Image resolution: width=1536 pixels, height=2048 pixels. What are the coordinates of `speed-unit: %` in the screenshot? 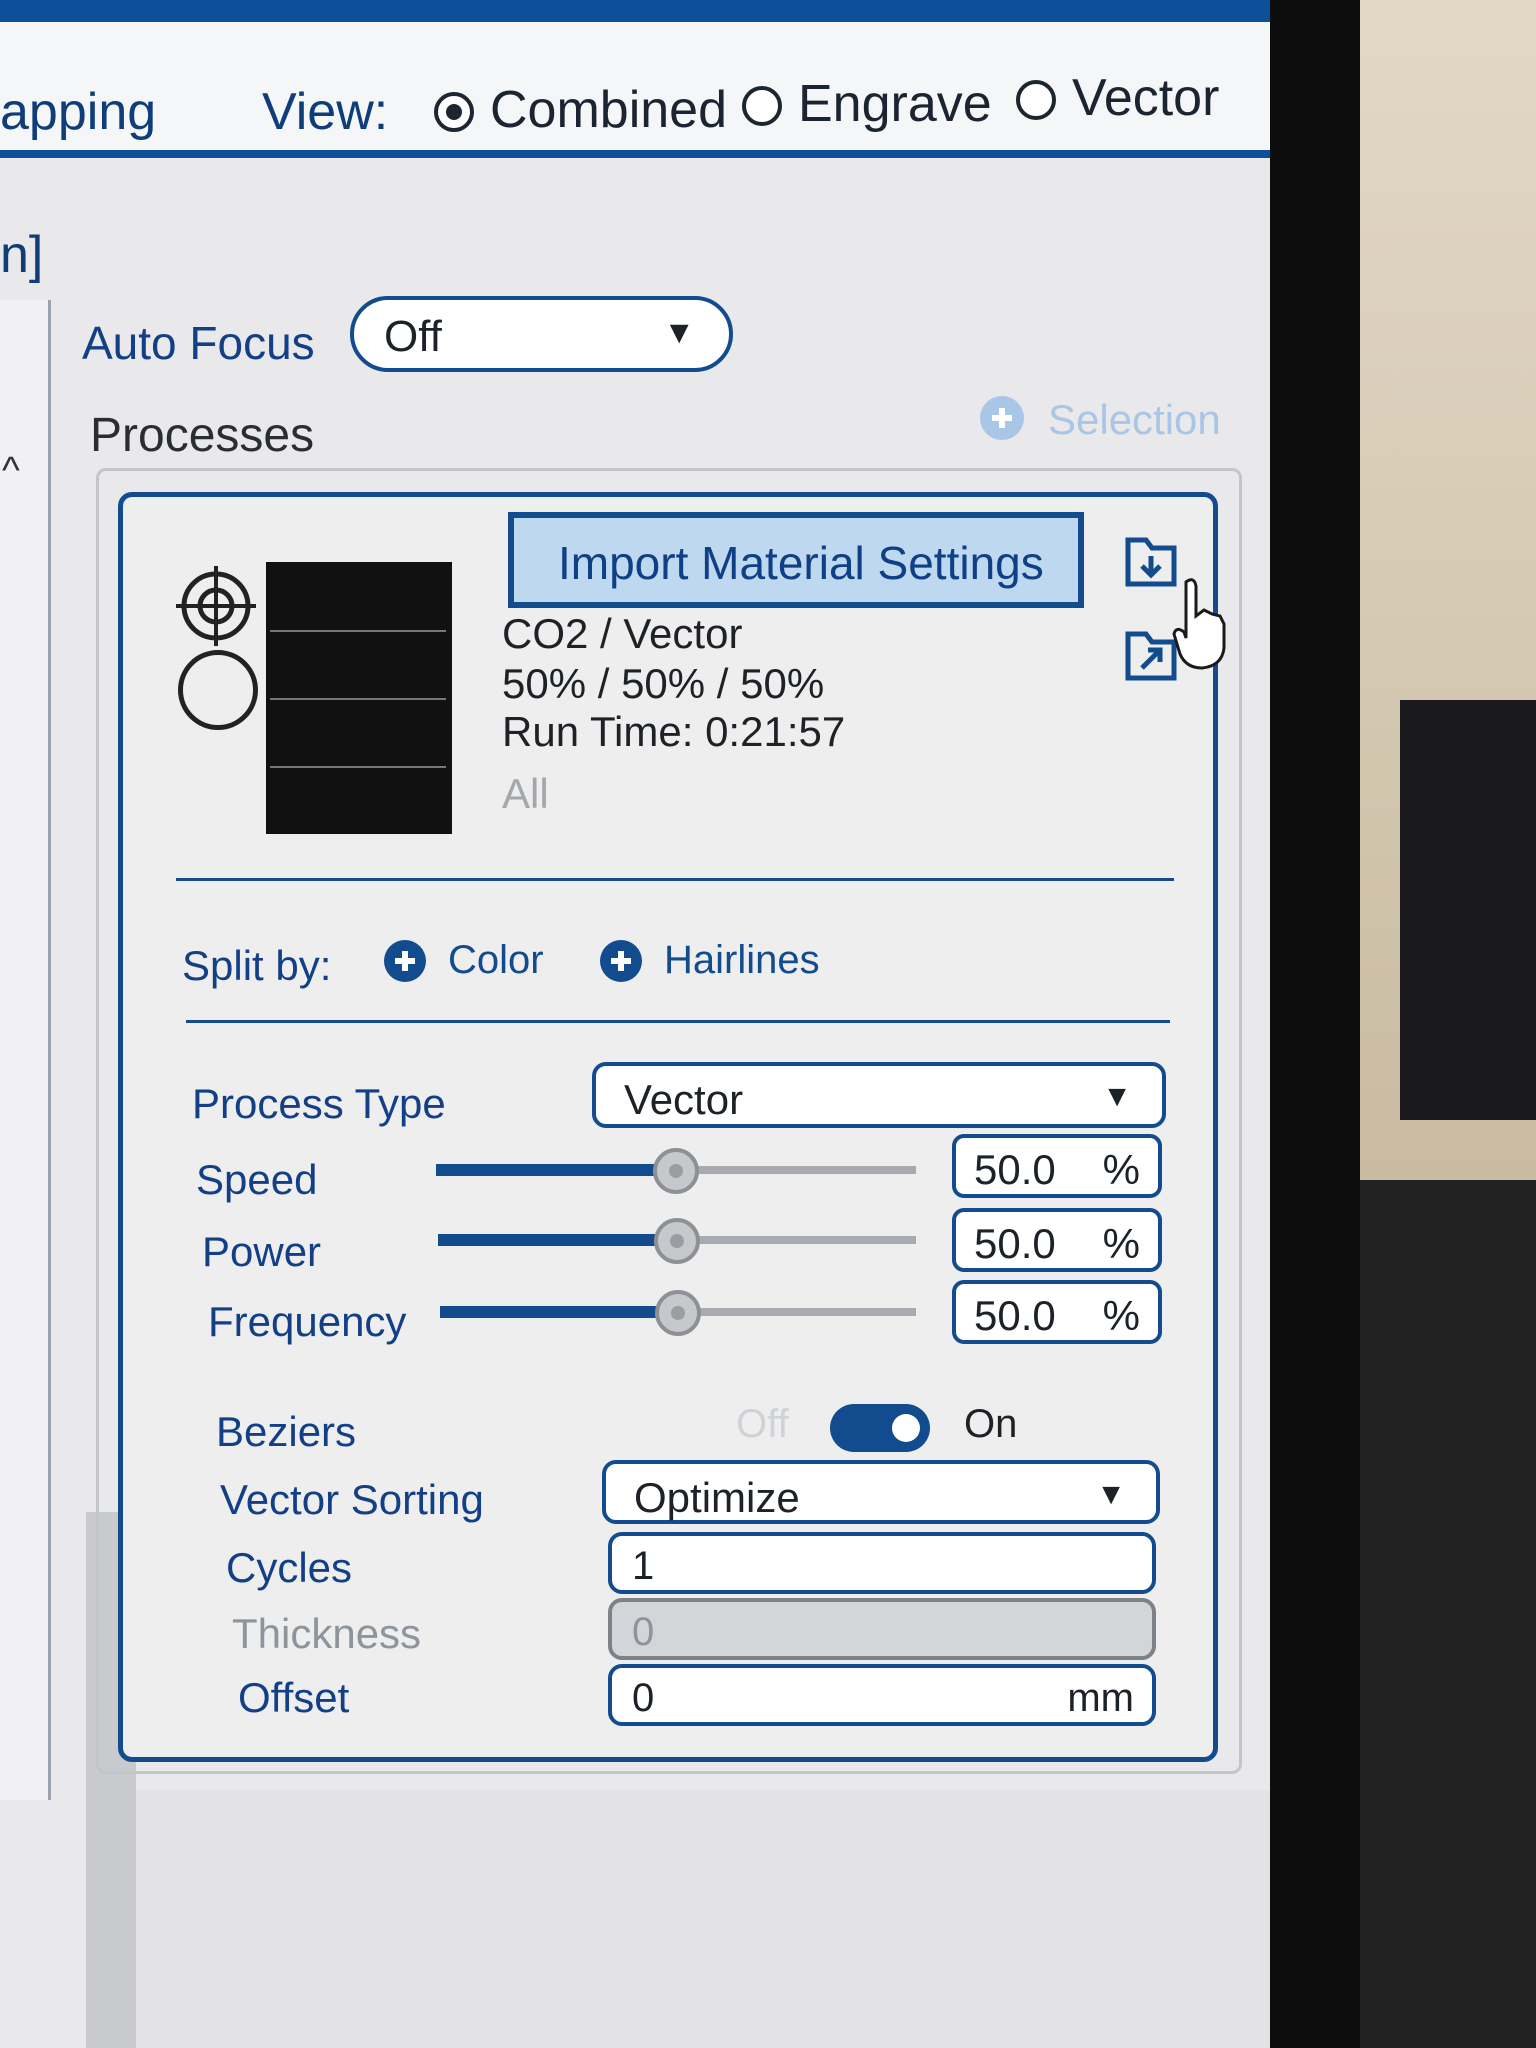 It's located at (1121, 1169).